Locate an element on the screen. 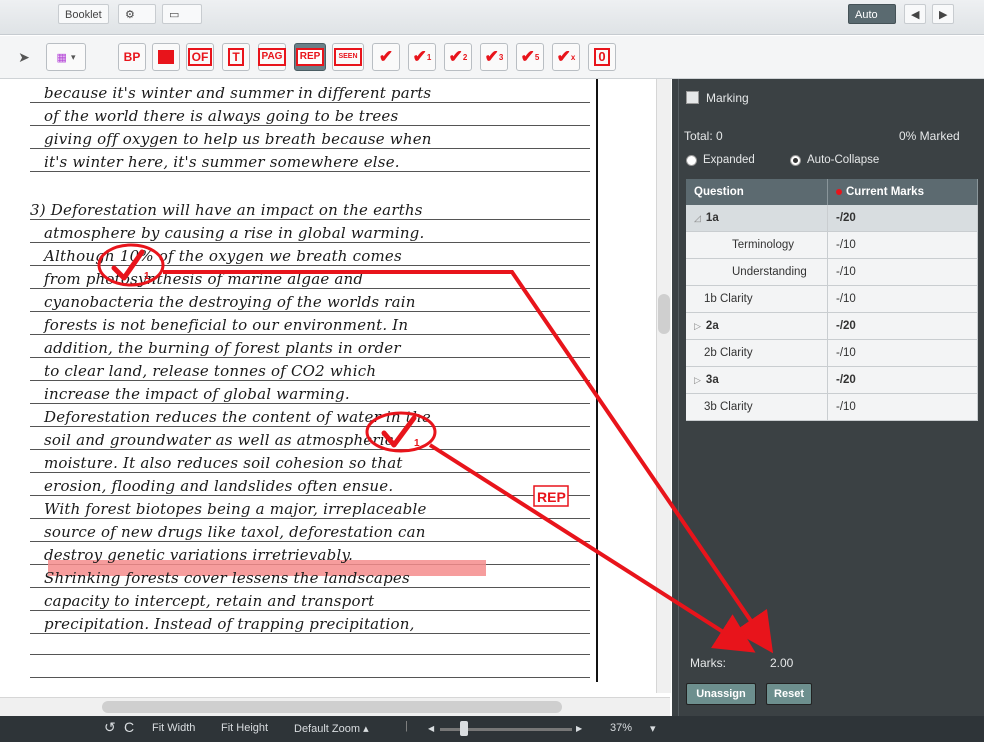  question-row: 3b Clarity -/10 is located at coordinates (832, 407).